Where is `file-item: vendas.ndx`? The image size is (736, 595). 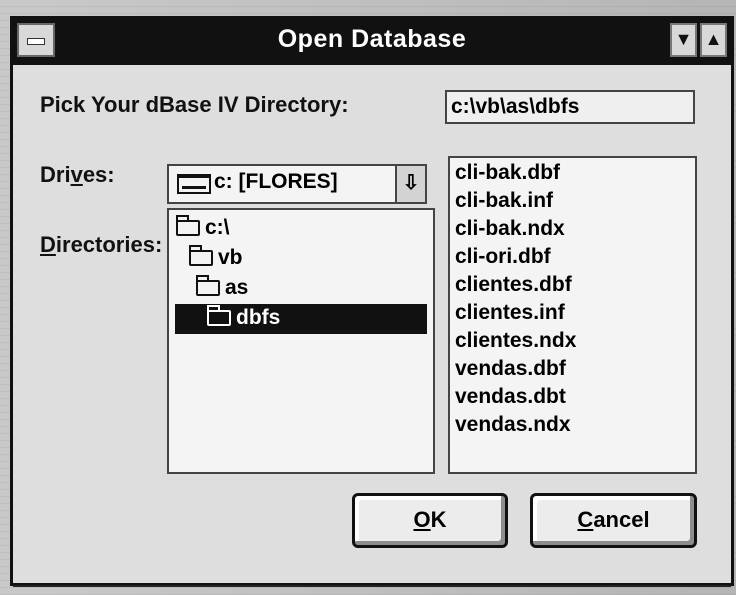
file-item: vendas.ndx is located at coordinates (513, 425).